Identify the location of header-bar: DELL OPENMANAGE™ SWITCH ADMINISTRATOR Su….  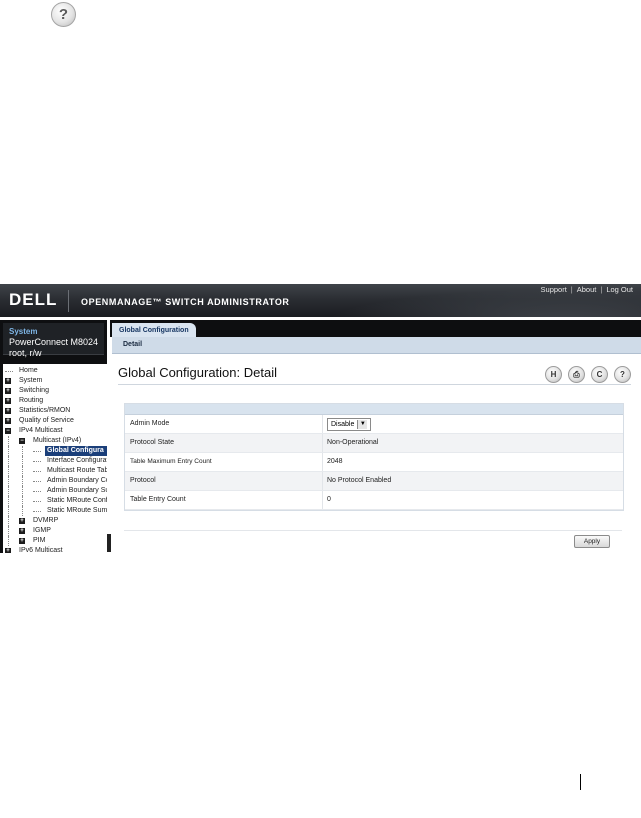
(320, 300).